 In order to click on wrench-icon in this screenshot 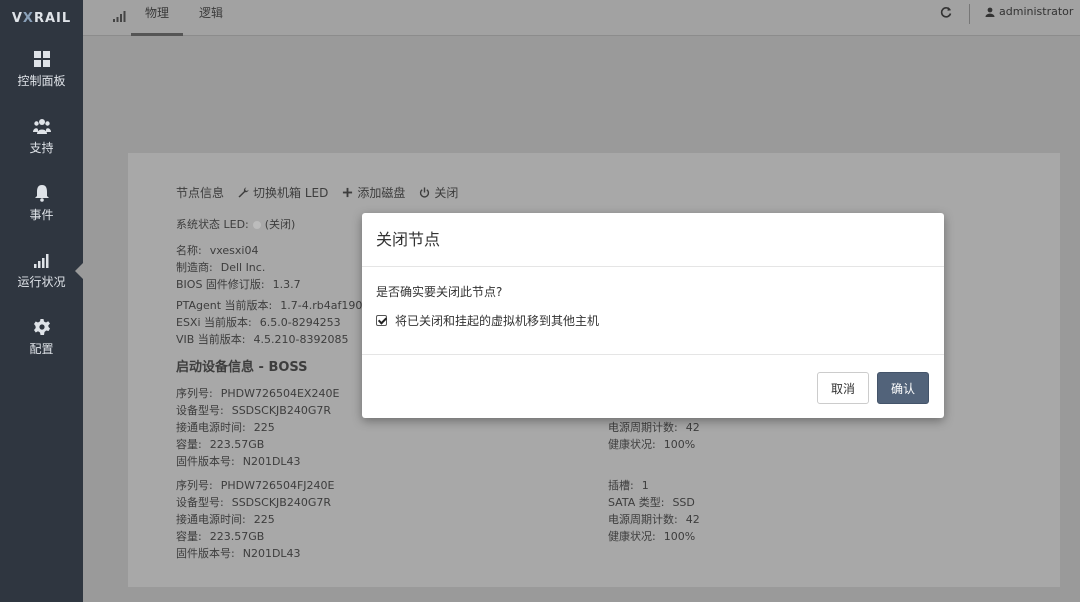, I will do `click(243, 192)`.